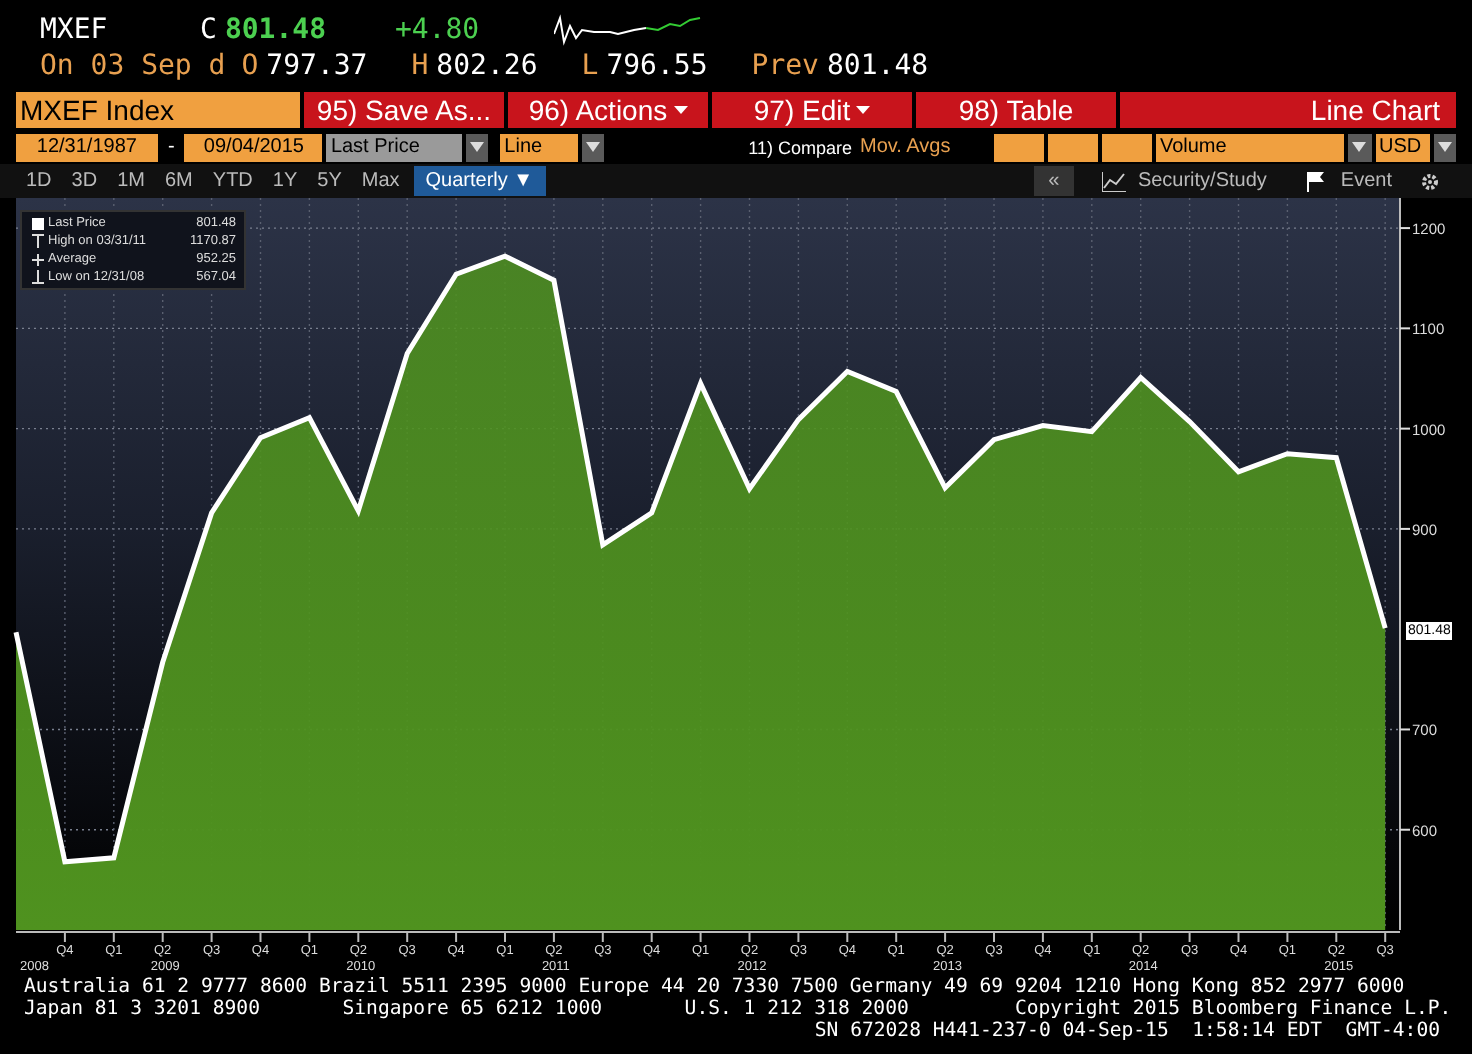 The image size is (1472, 1054). Describe the element at coordinates (39, 181) in the screenshot. I see `period-tab: 1D` at that location.